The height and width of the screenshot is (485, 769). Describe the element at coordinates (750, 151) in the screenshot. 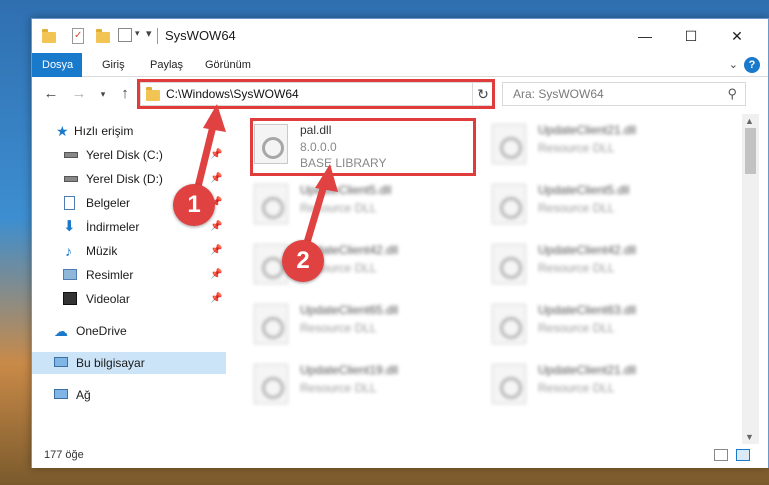

I see `scroll-thumb` at that location.